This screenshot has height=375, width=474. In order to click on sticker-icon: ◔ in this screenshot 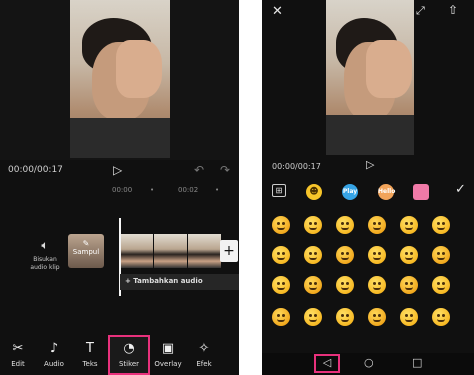, I will do `click(129, 348)`.